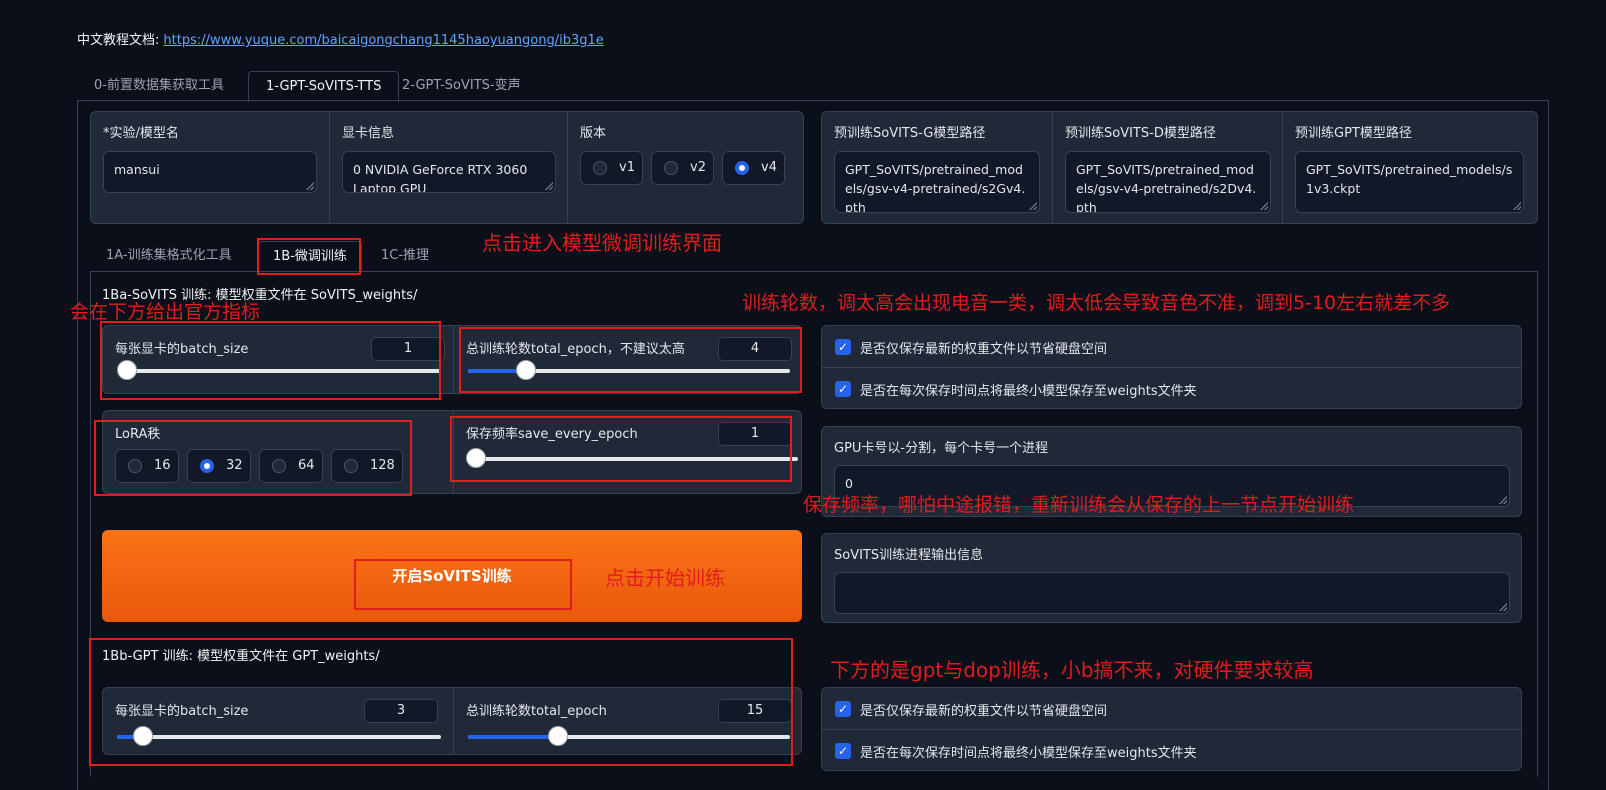  I want to click on sovits-g-label: 预训练SoVITS-G模型路径, so click(910, 133).